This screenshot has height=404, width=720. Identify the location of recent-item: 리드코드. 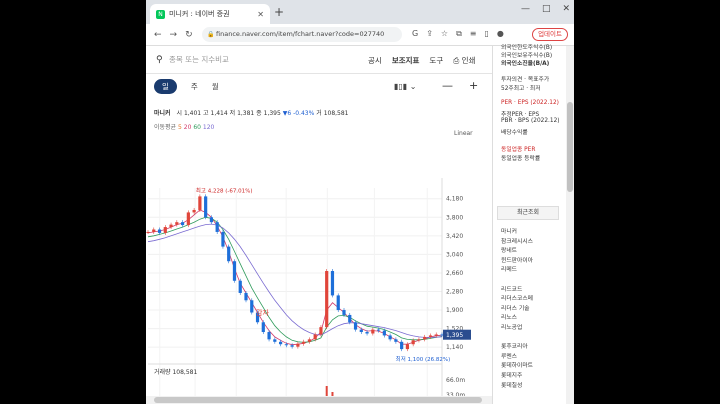
(511, 288).